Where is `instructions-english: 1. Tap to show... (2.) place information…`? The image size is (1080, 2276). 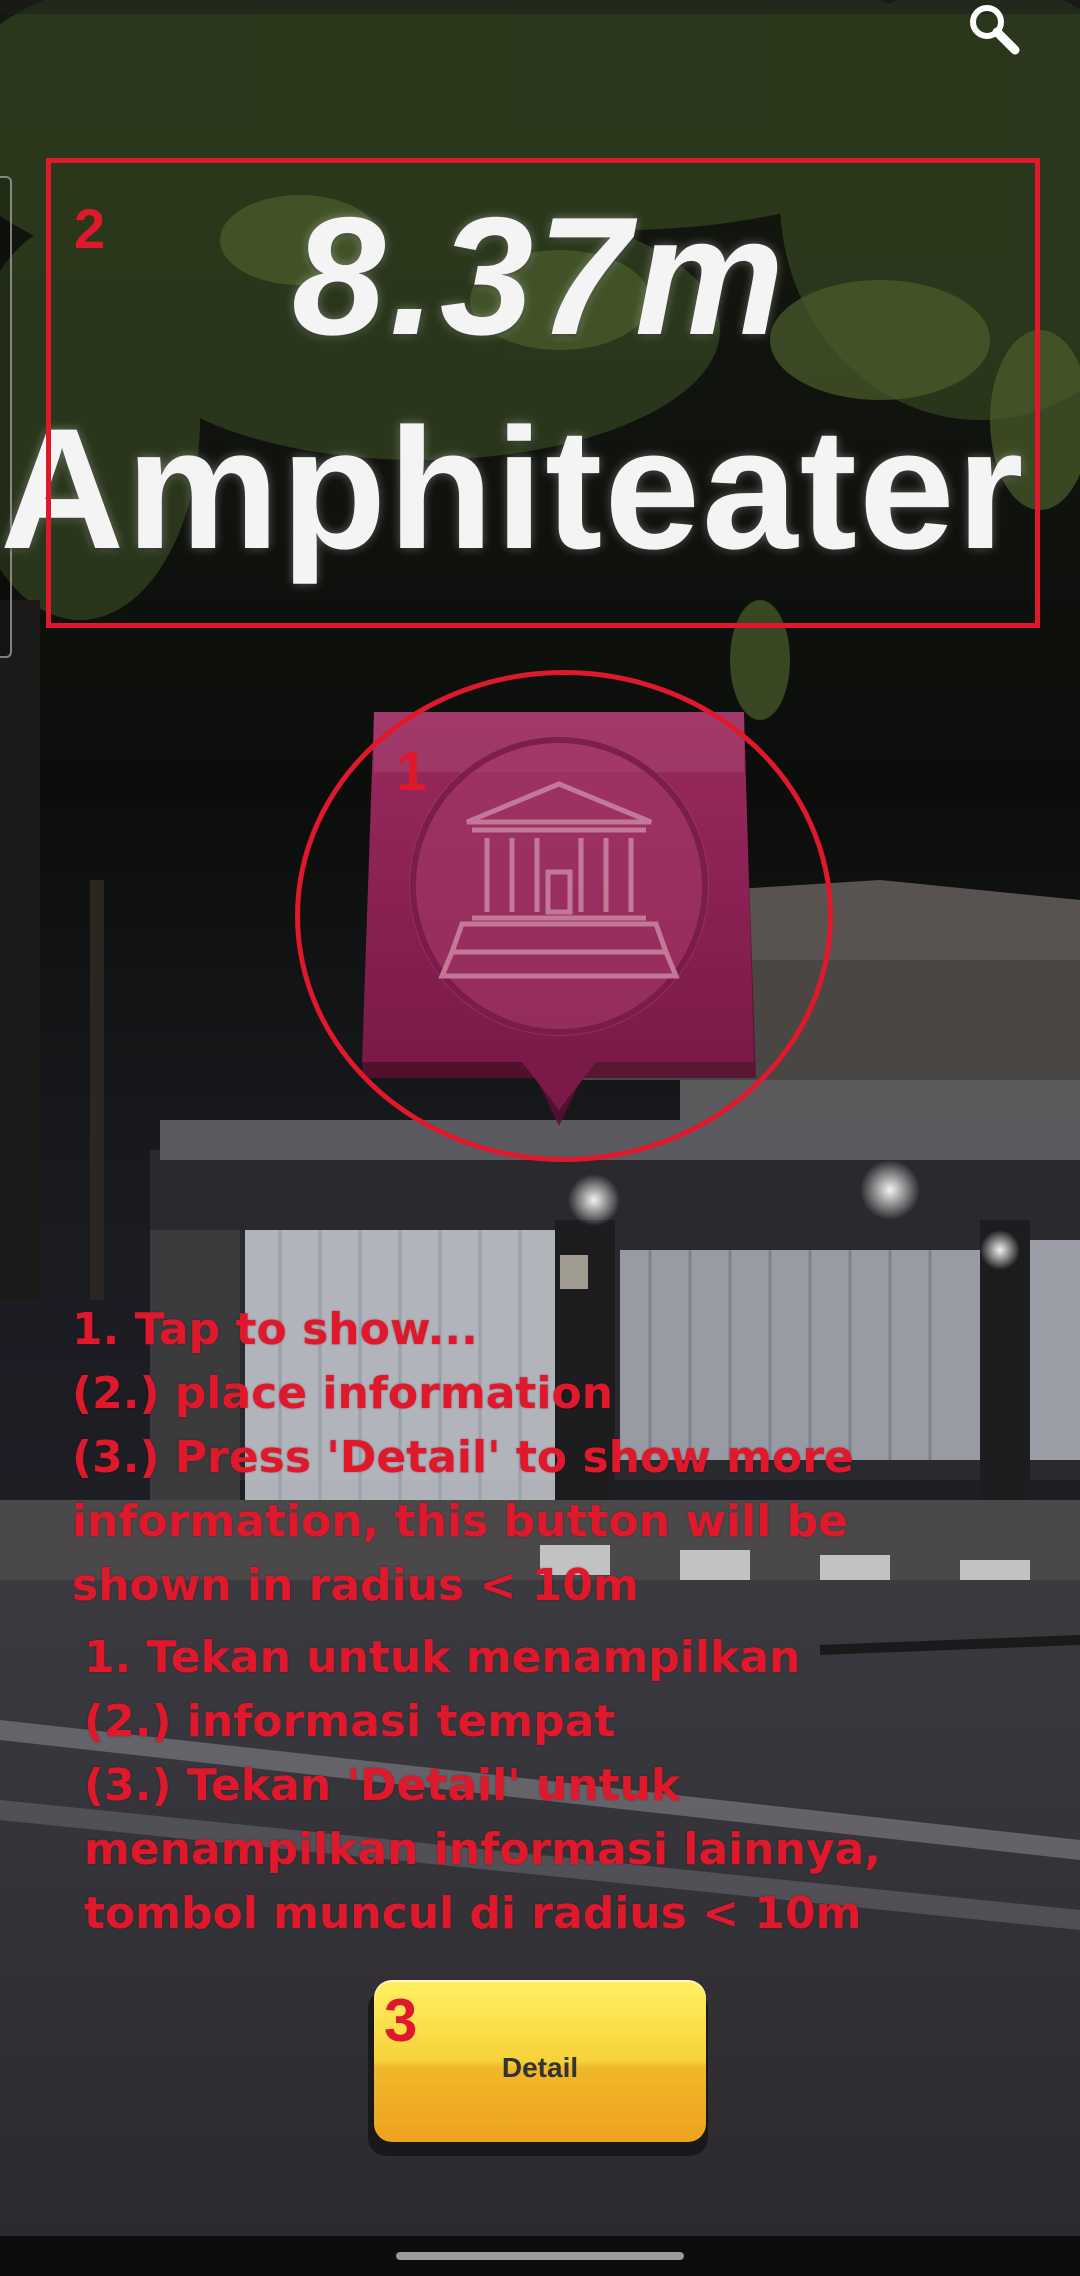
instructions-english: 1. Tap to show... (2.) place information… is located at coordinates (463, 1457).